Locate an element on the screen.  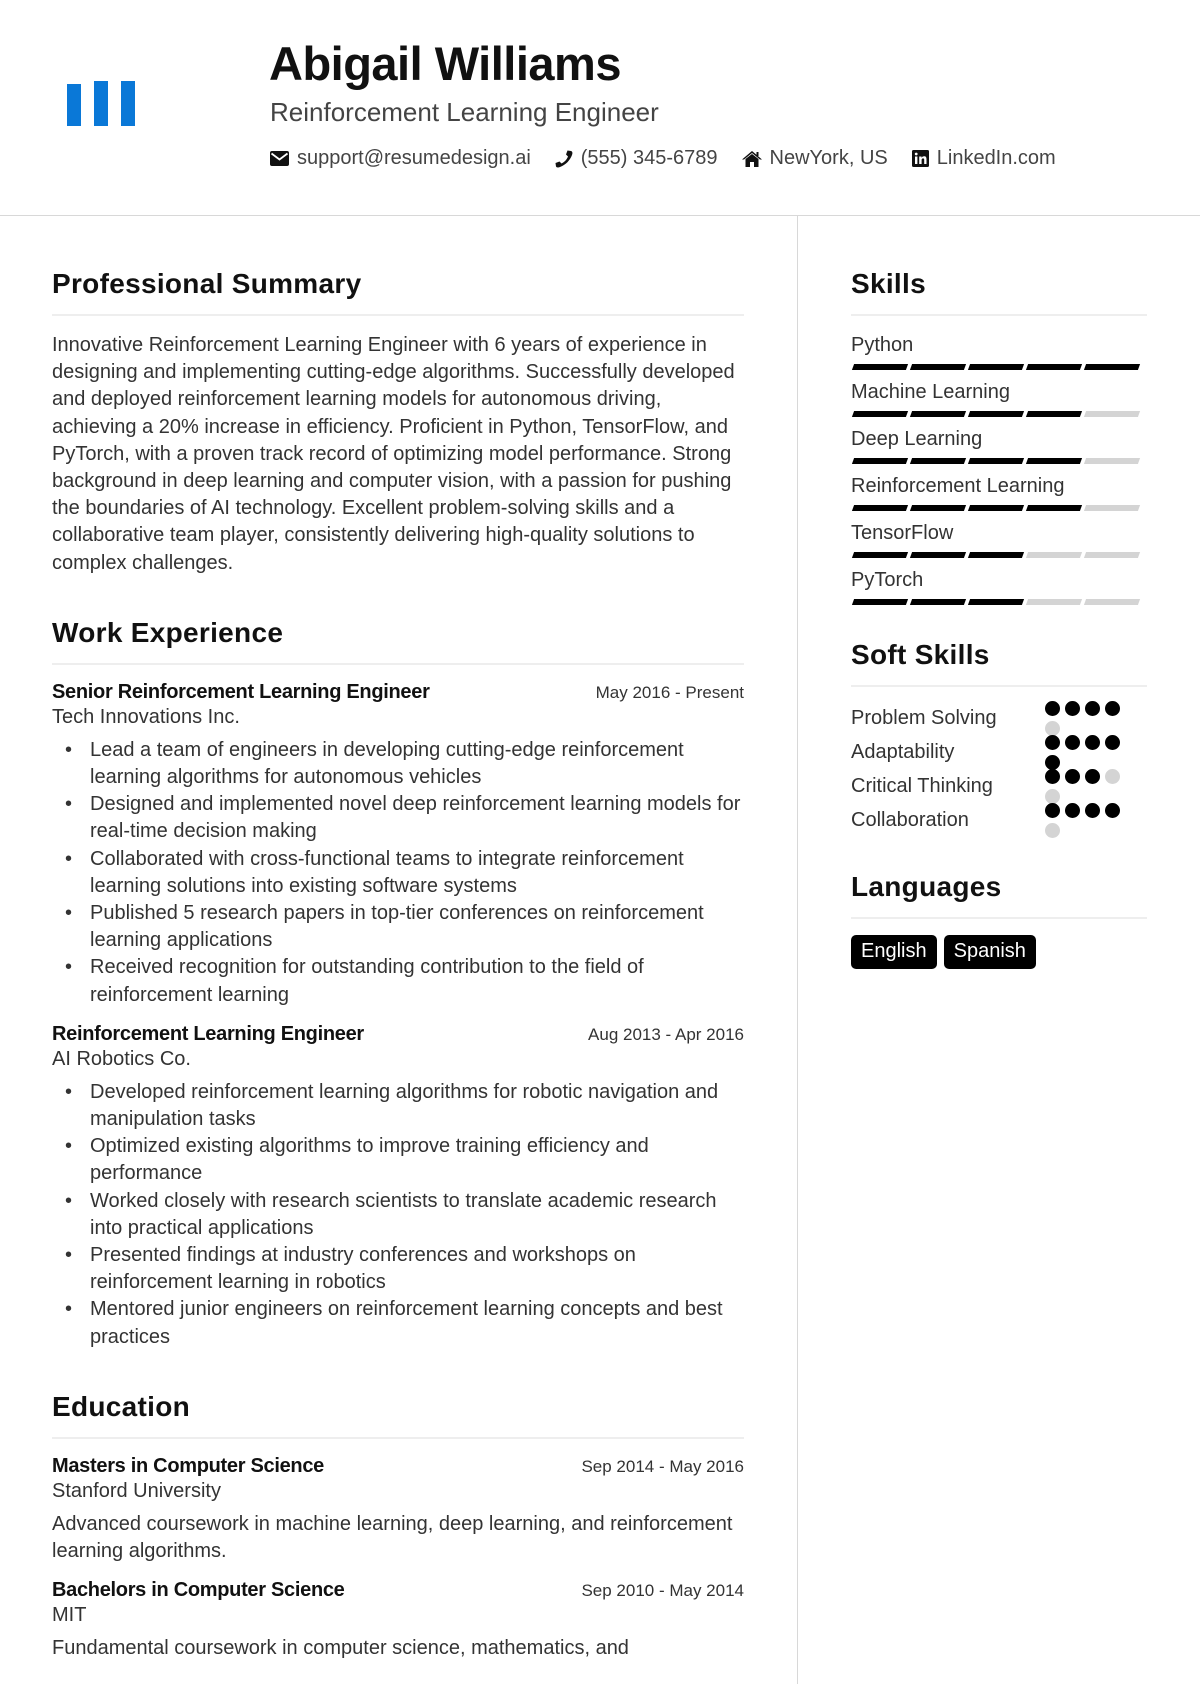
candidate-name: Abigail Williams is located at coordinates (445, 63).